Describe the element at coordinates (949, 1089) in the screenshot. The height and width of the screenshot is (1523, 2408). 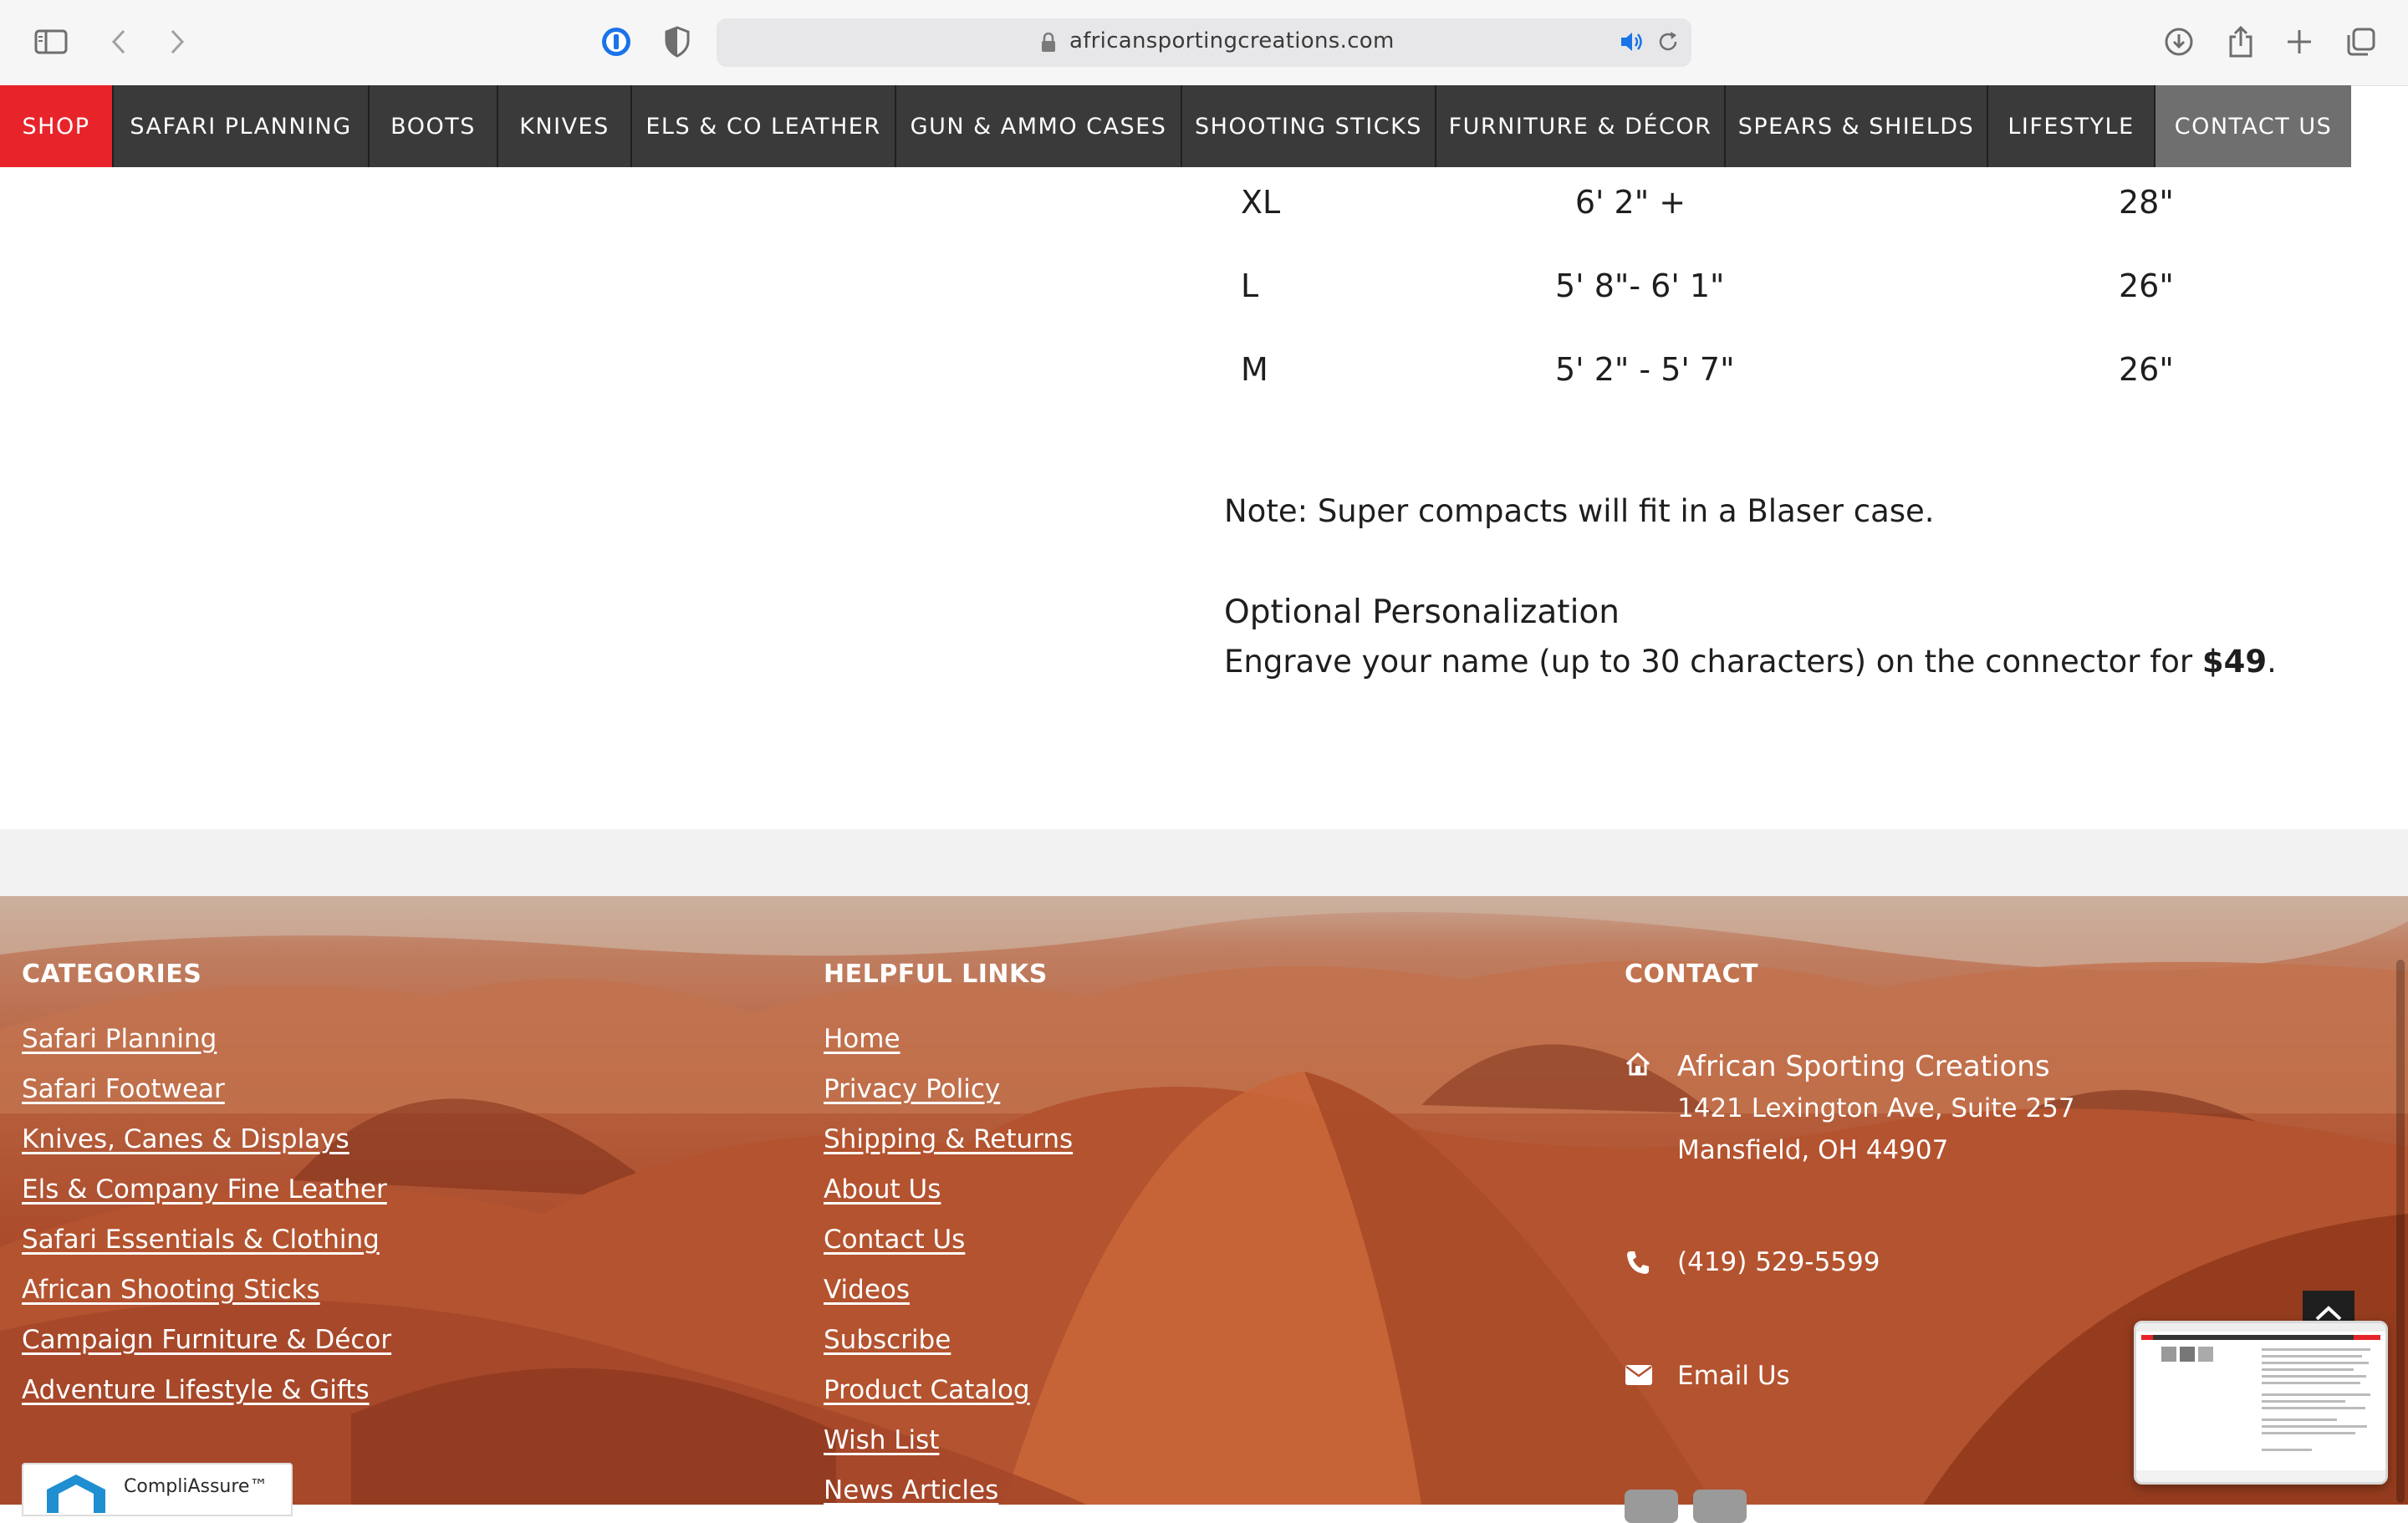
I see `footer-link-privacy-policy: Privacy Policy` at that location.